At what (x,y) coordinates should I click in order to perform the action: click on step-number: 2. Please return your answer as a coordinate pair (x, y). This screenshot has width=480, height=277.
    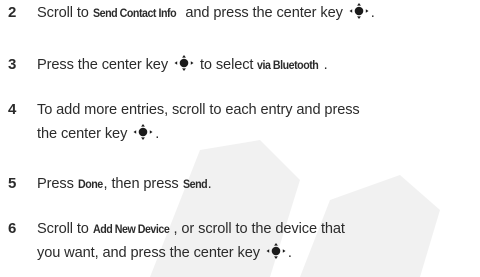
    Looking at the image, I should click on (12, 12).